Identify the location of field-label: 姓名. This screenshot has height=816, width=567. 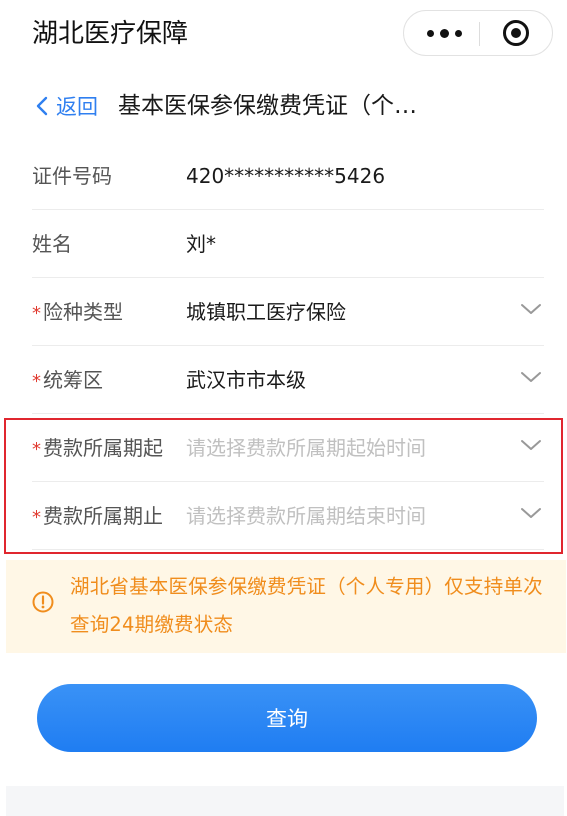
(52, 244).